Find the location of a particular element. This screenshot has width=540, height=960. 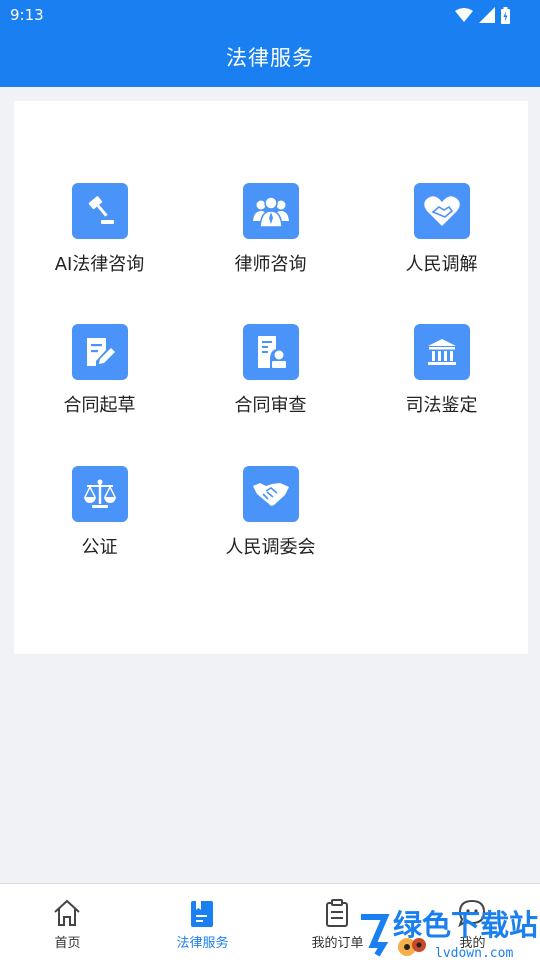

service-label: 人民调解 is located at coordinates (441, 264).